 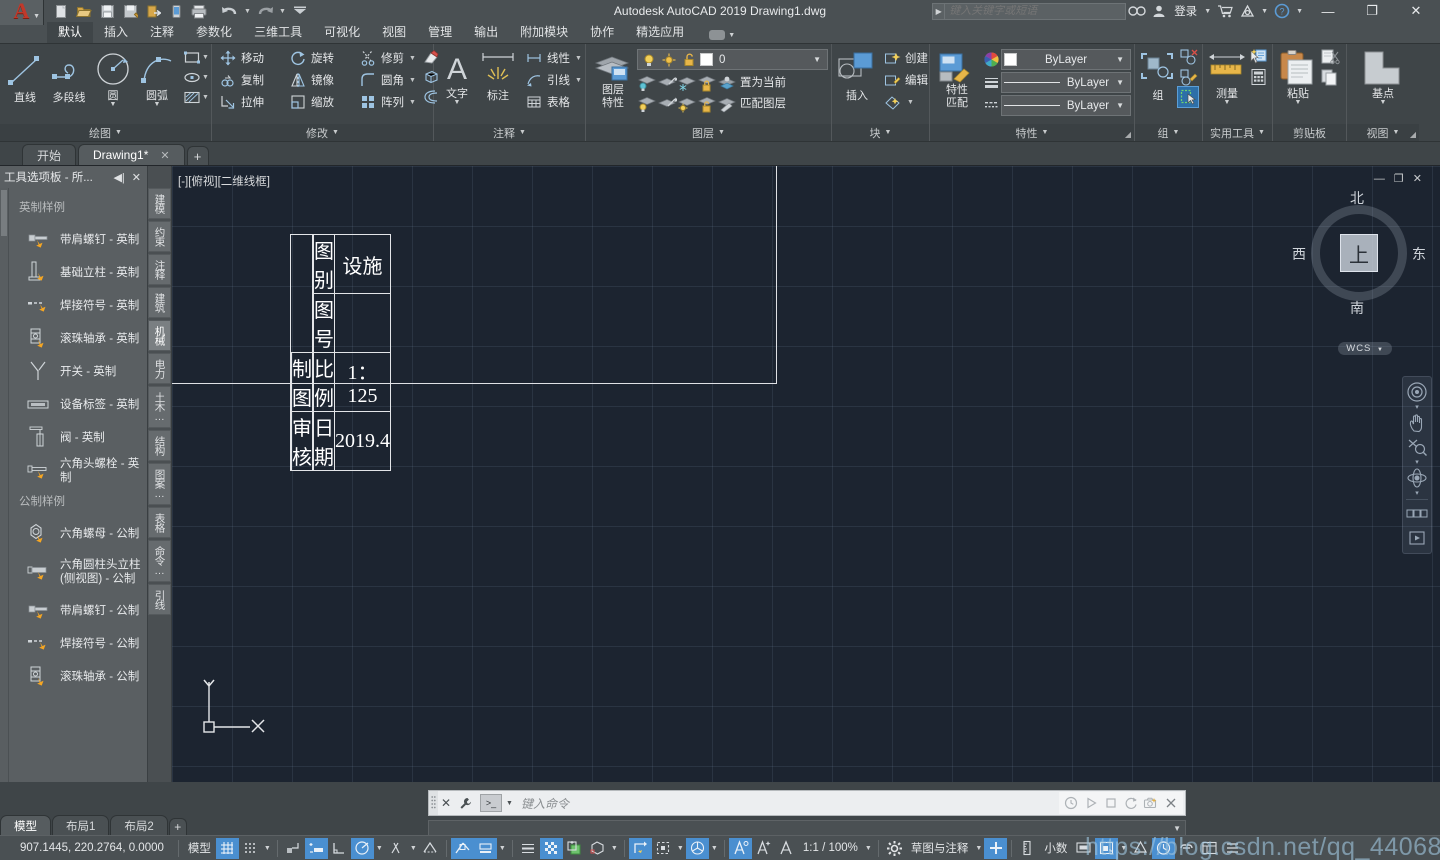 I want to click on viewport-restore-button: ❐, so click(x=1399, y=178).